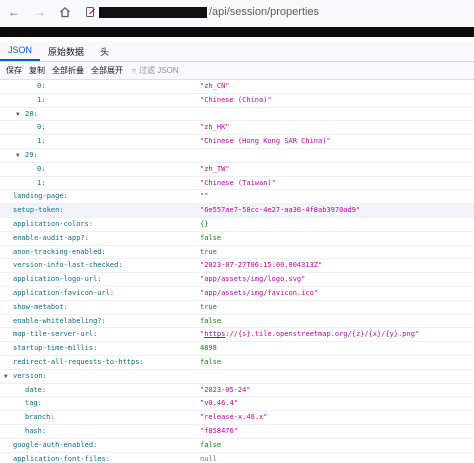  What do you see at coordinates (237, 51) in the screenshot?
I see `viewer-tabs: JSON 原始数据 头` at bounding box center [237, 51].